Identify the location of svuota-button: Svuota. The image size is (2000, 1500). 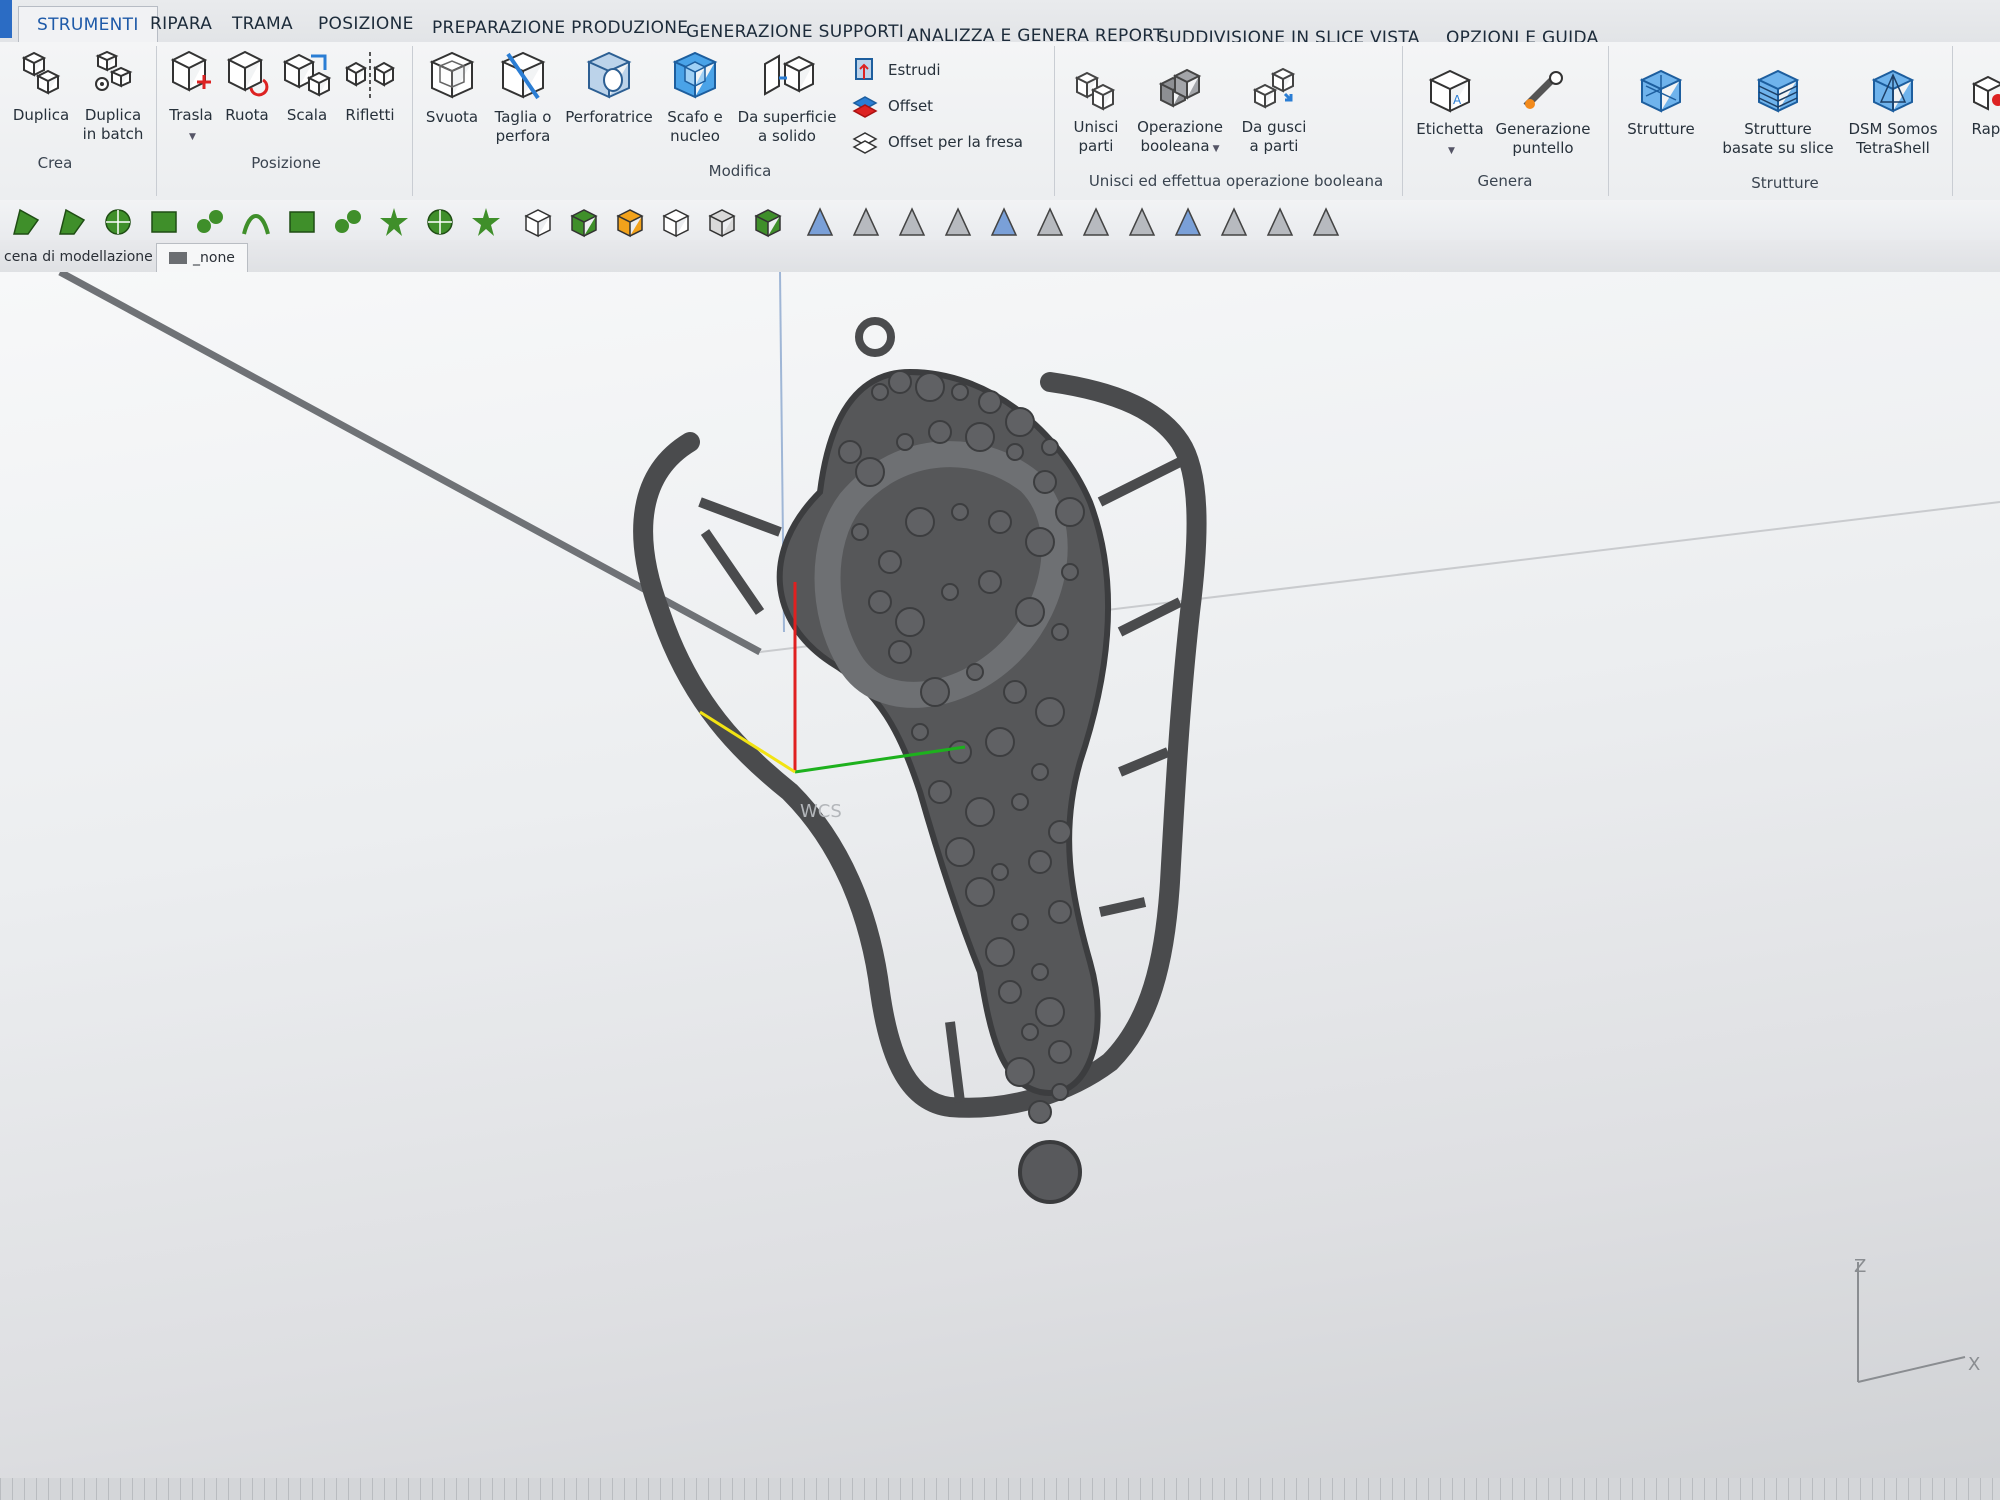
(452, 88).